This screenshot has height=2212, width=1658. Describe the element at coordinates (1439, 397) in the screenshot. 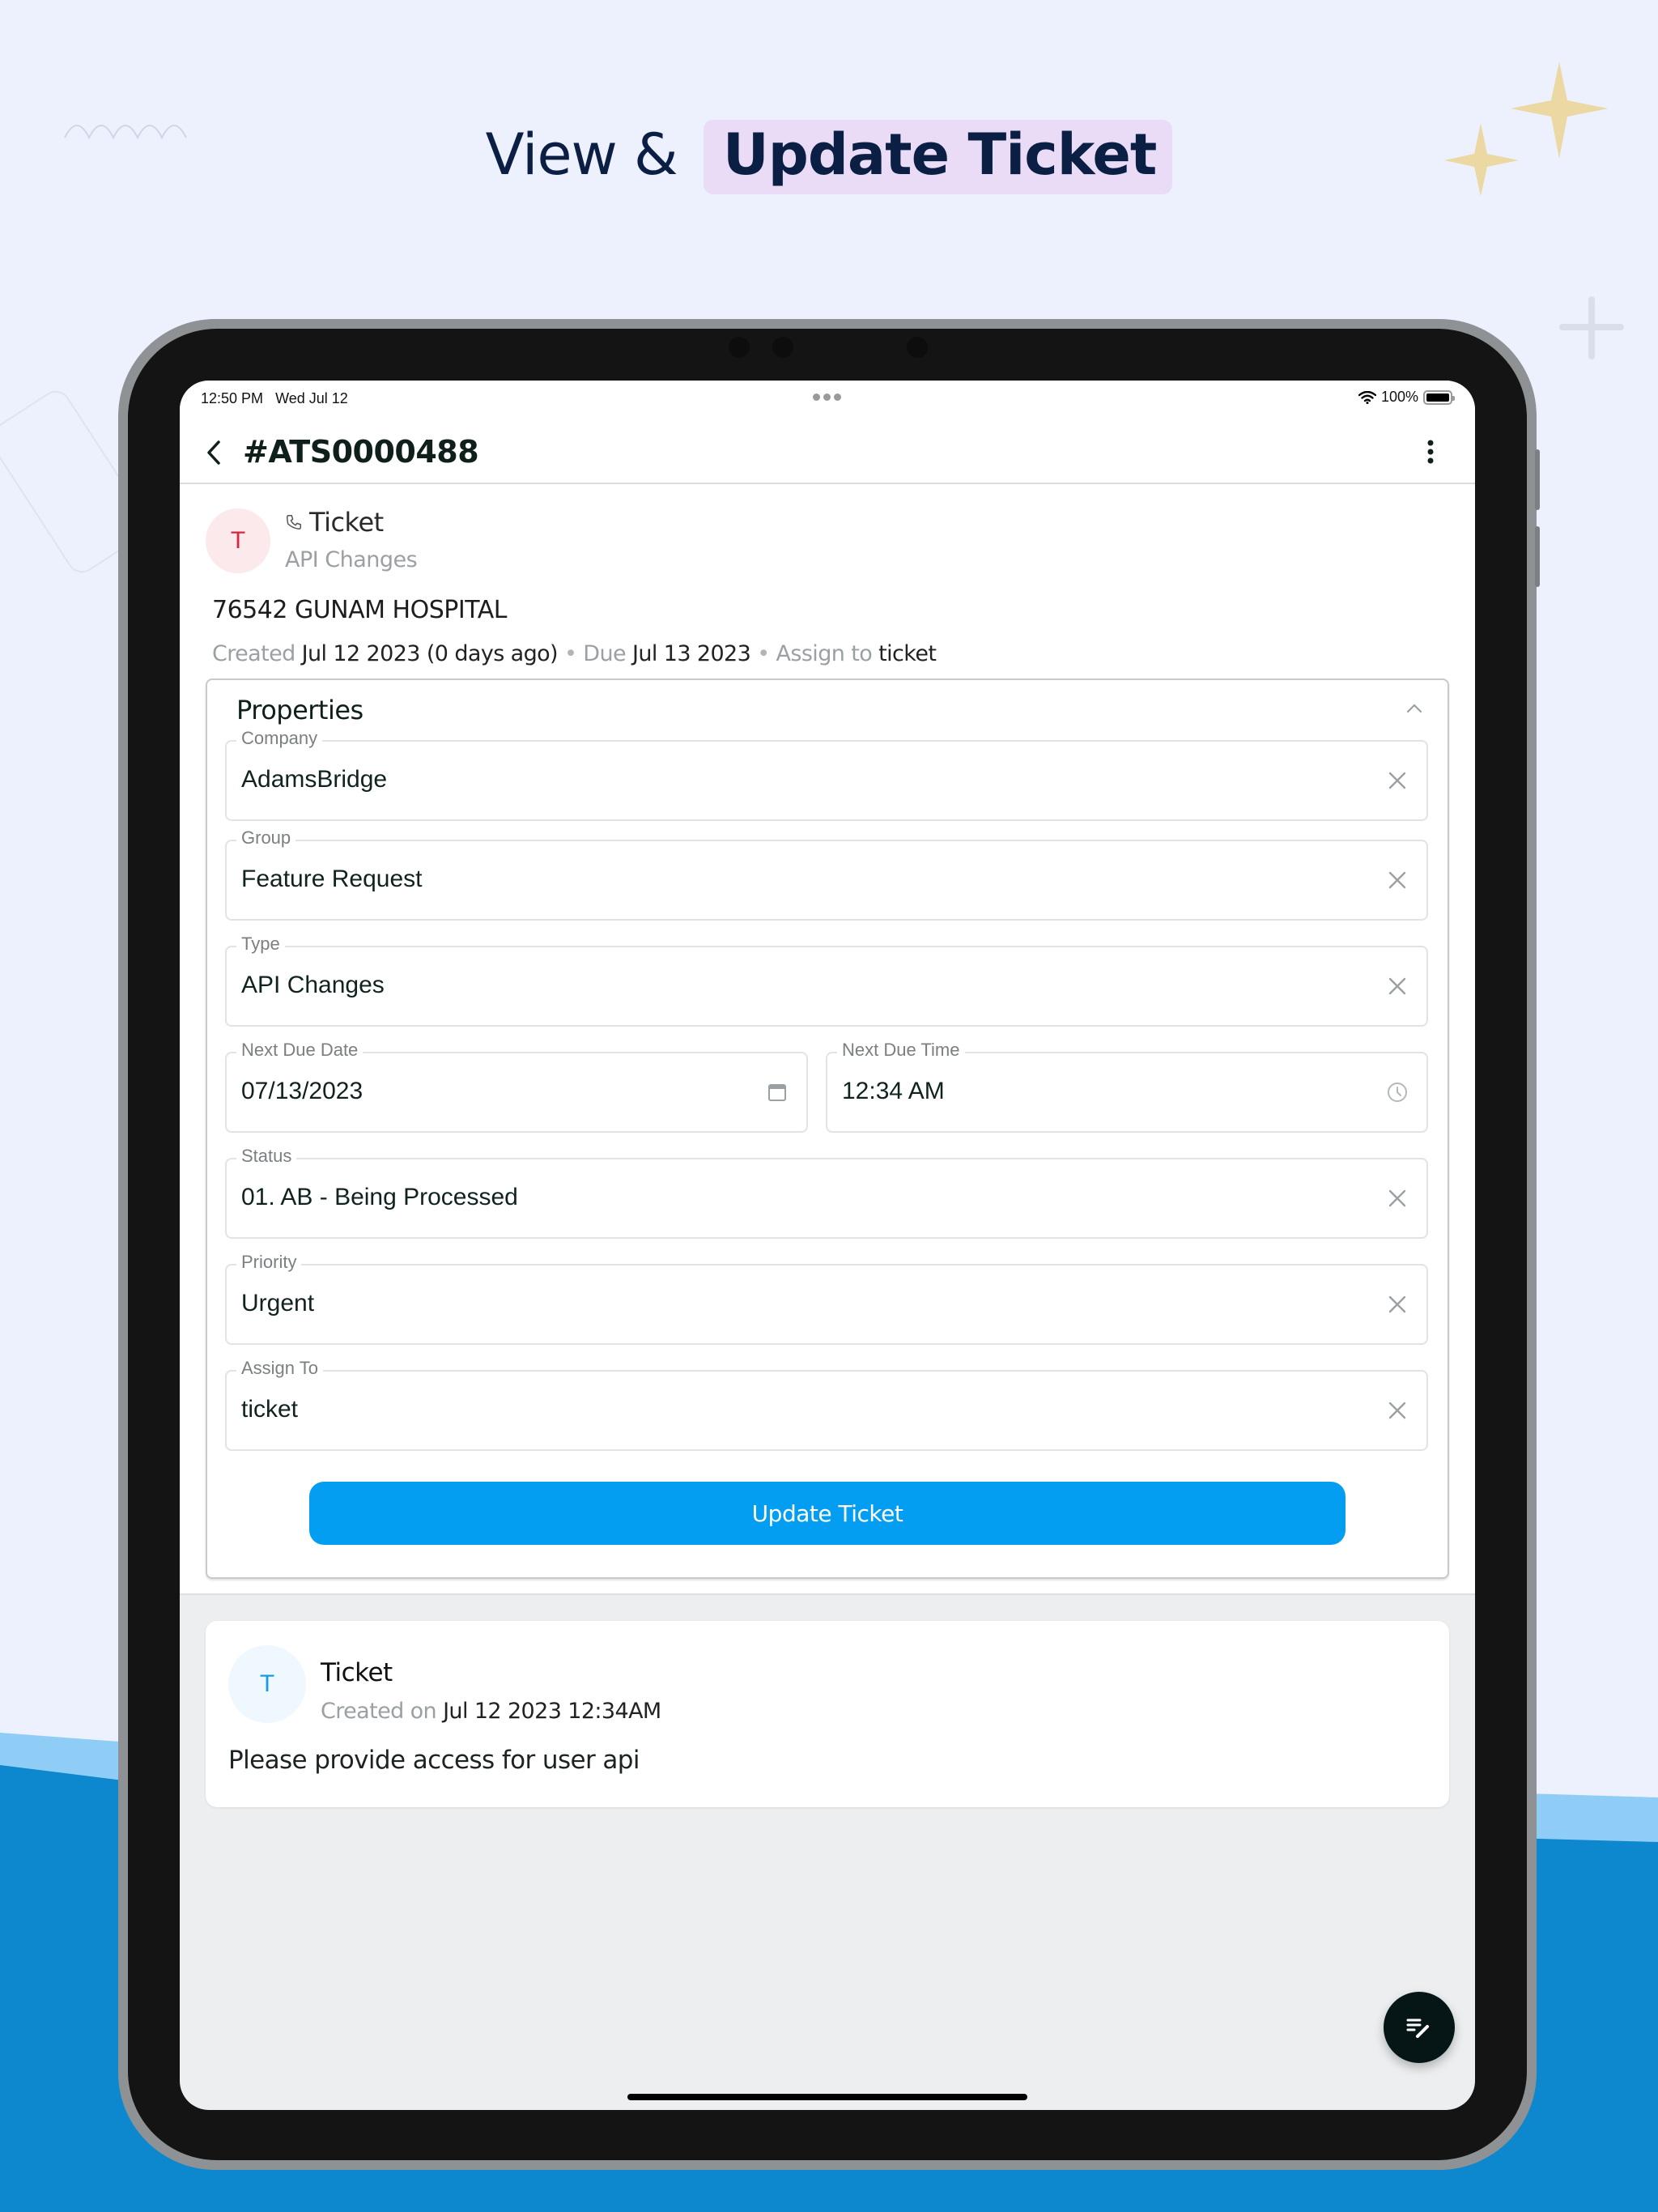

I see `battery-icon` at that location.